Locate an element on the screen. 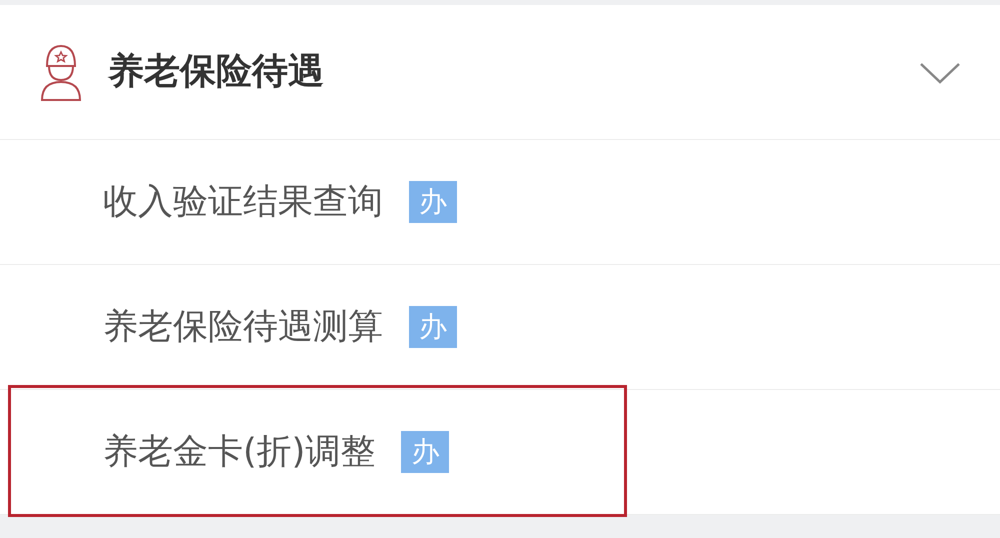  menu-item: 收入验证结果查询 is located at coordinates (243, 202).